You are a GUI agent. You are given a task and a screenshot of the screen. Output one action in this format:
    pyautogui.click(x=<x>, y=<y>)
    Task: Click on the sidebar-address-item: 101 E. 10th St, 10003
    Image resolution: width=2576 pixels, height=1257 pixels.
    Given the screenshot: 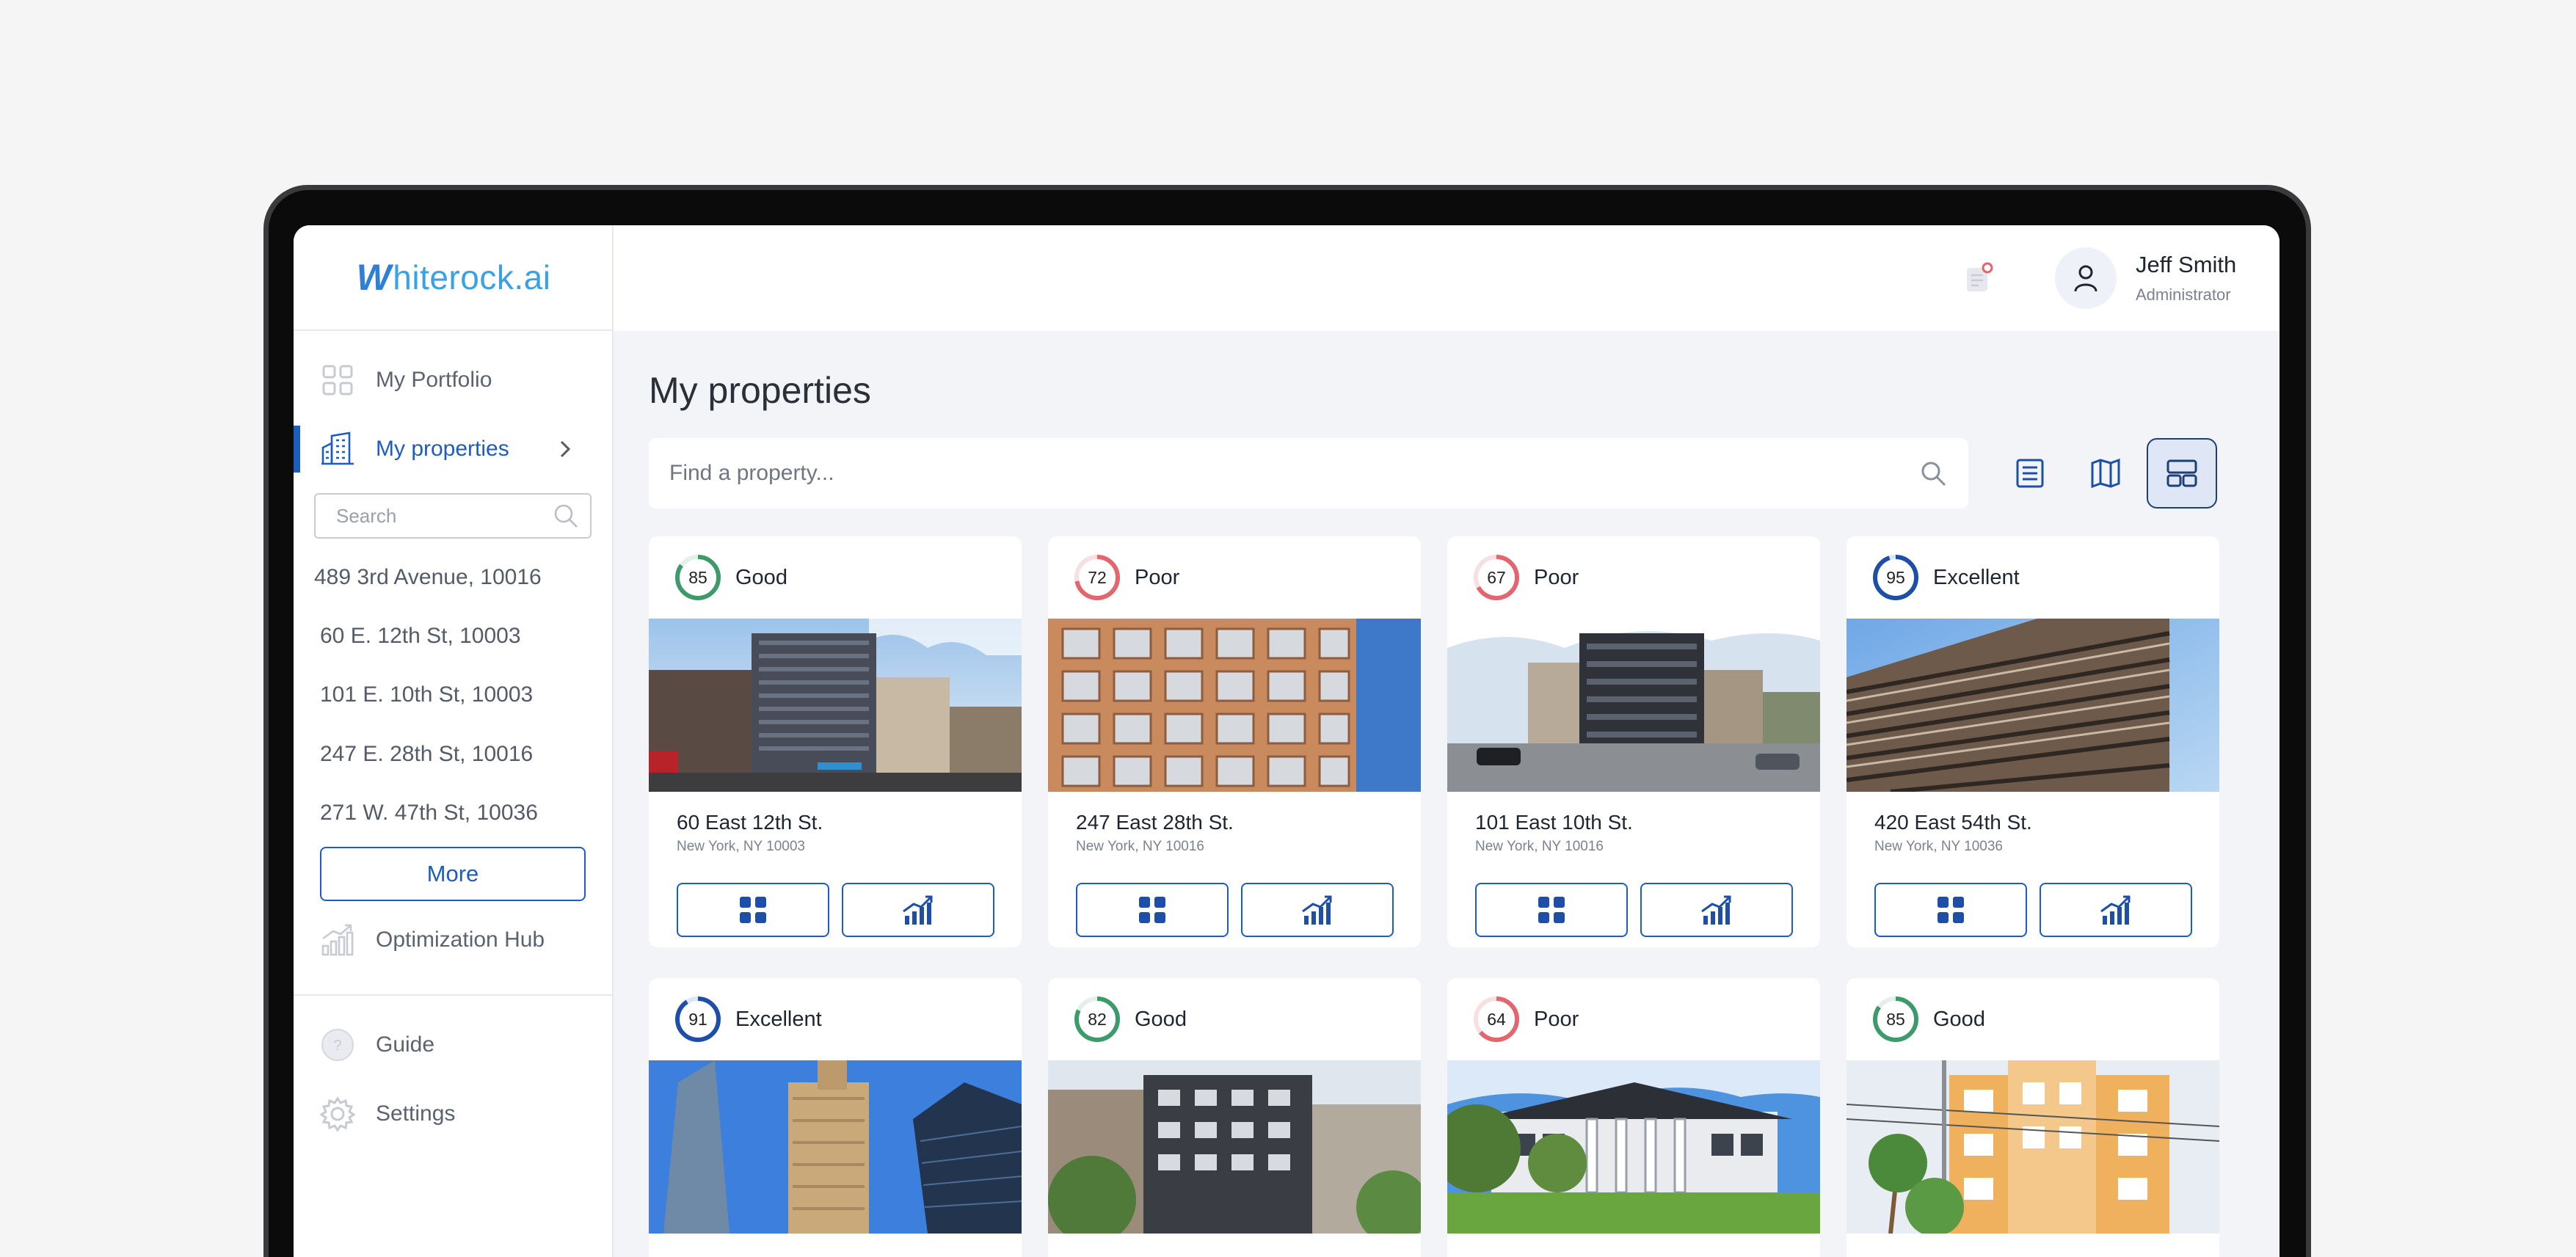 What is the action you would take?
    pyautogui.click(x=459, y=695)
    